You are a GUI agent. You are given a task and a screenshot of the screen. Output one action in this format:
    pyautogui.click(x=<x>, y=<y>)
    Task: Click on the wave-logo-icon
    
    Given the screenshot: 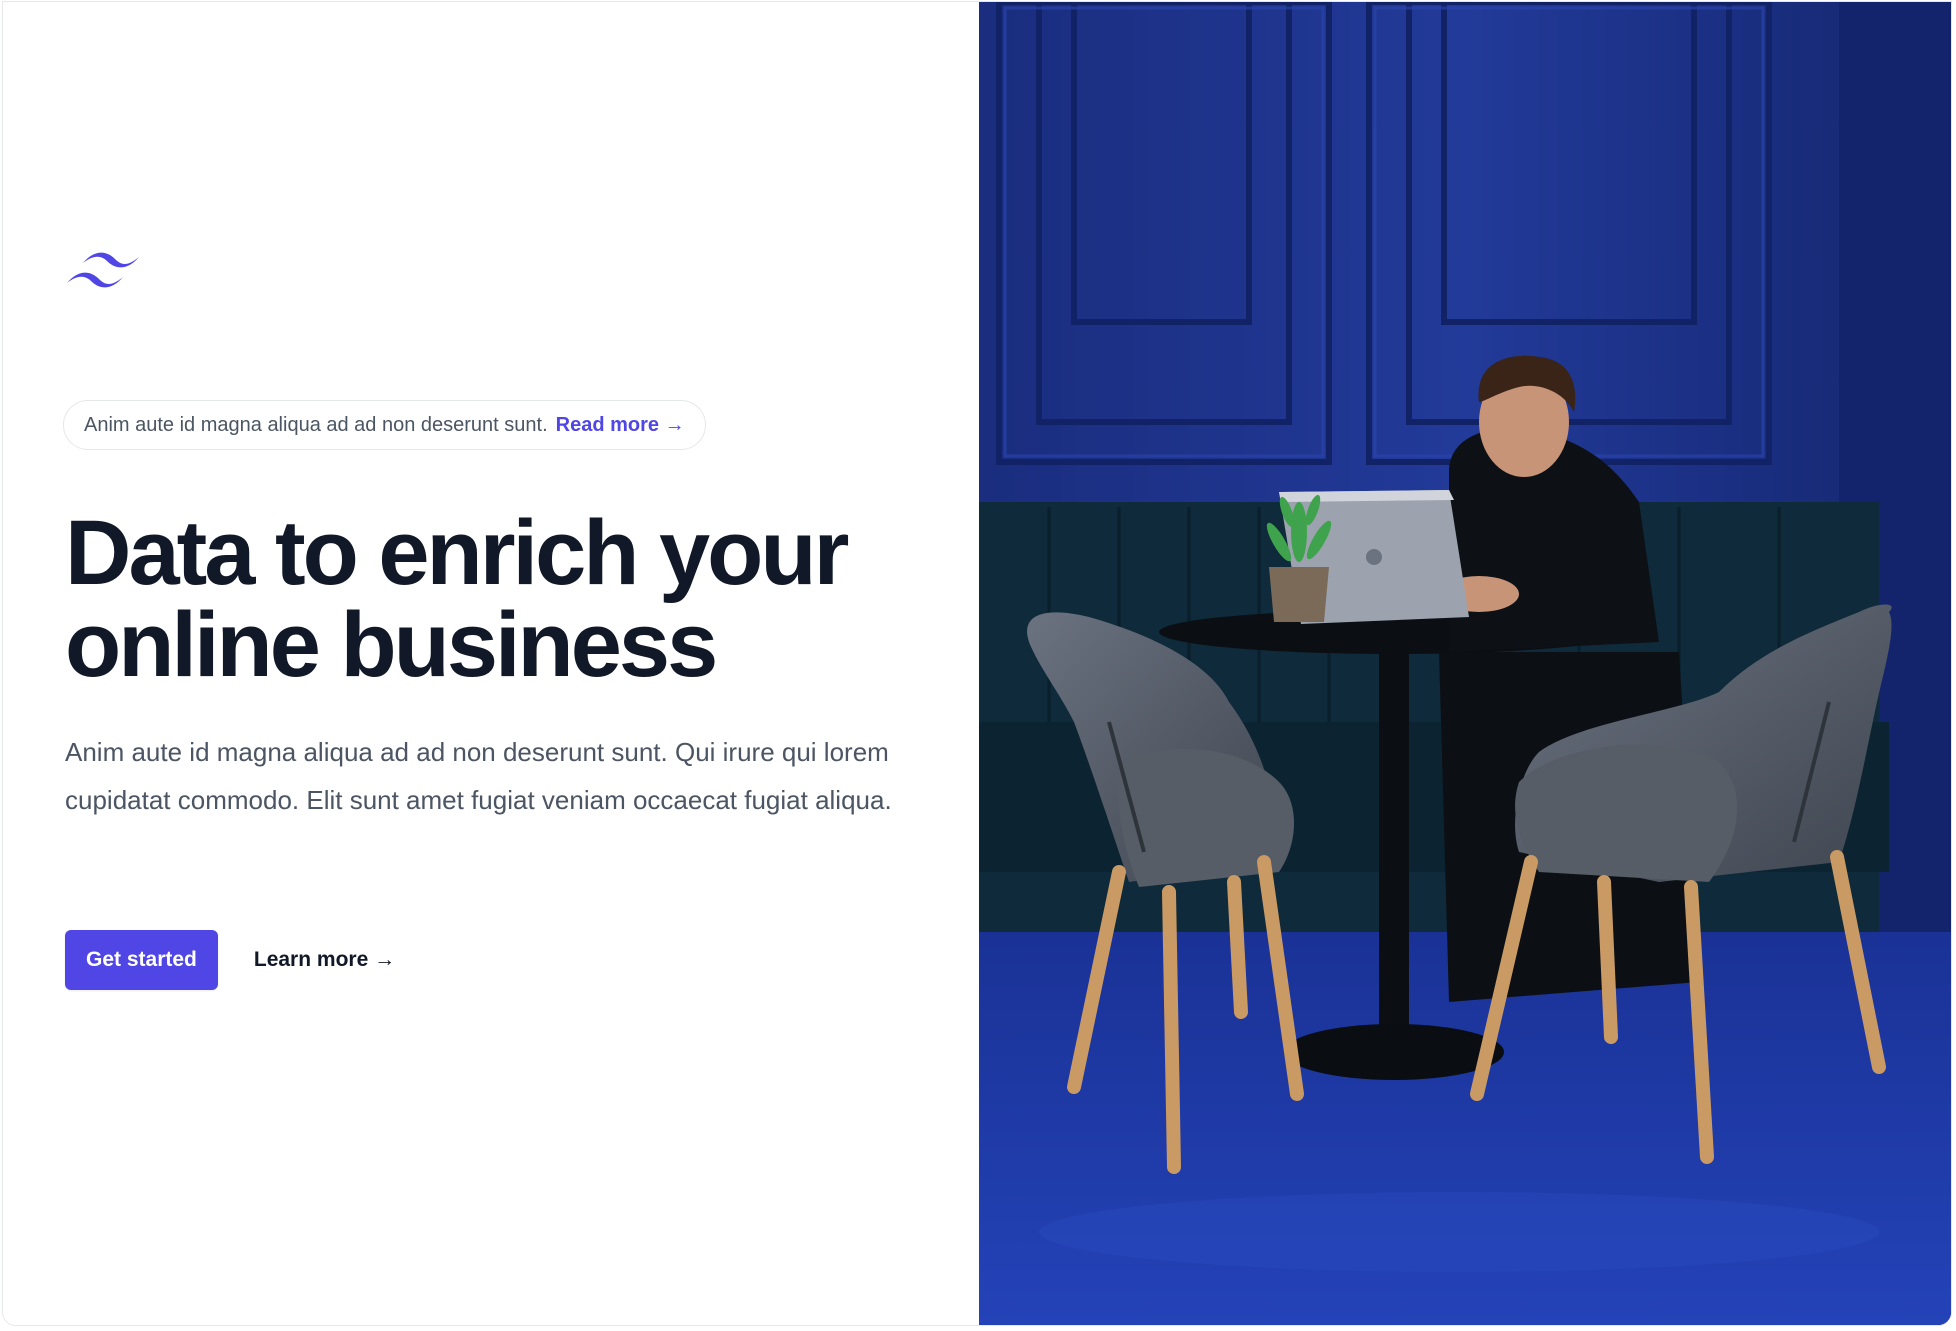 What is the action you would take?
    pyautogui.click(x=104, y=273)
    